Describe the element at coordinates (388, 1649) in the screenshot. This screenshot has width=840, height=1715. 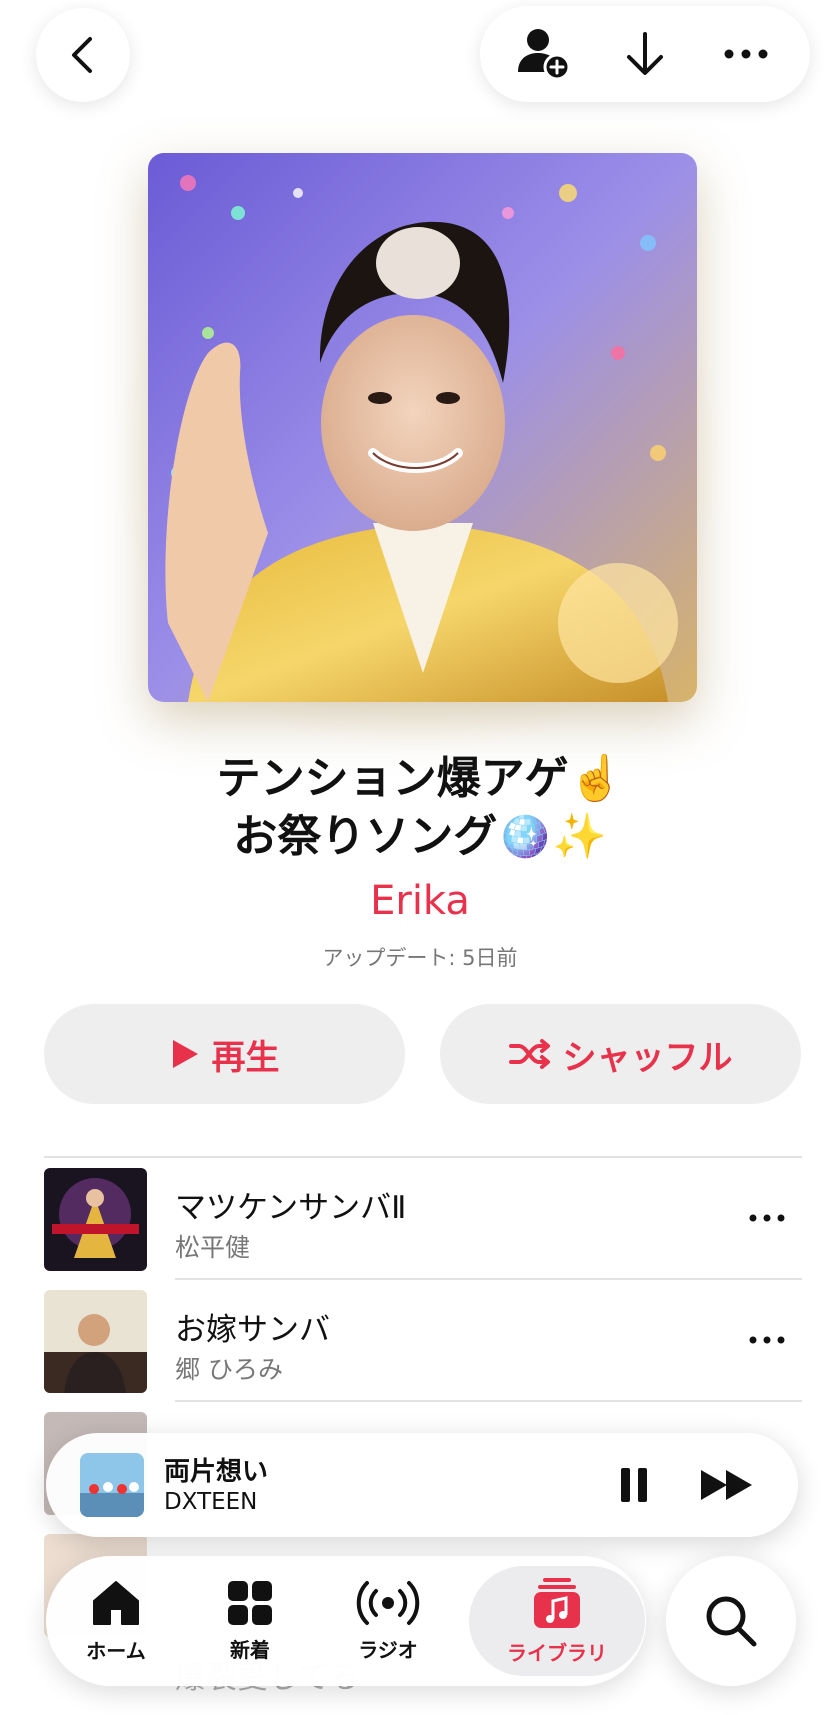
I see `tab-radio-label: ラジオ` at that location.